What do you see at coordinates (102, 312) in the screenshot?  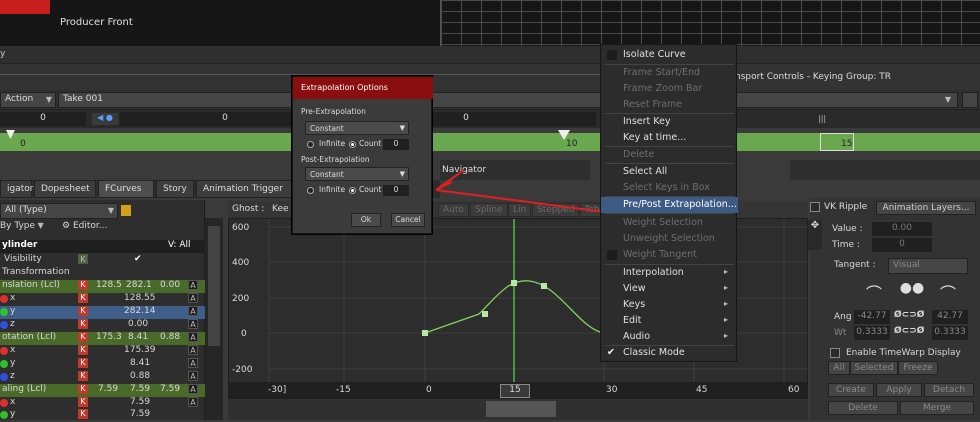 I see `tree-row-translation-y: y K 282.14 A` at bounding box center [102, 312].